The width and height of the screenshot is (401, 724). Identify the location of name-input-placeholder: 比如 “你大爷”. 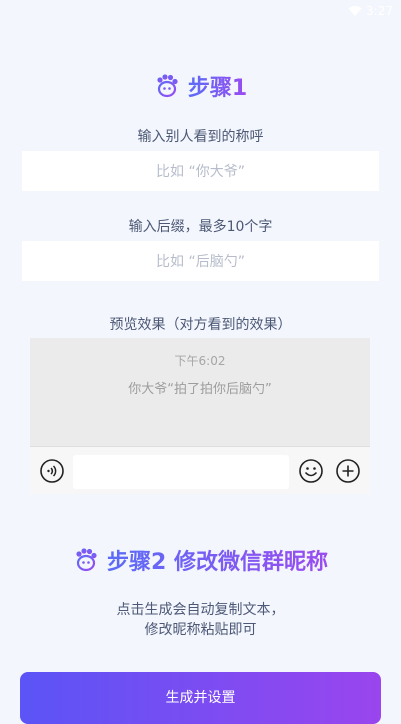
(200, 172).